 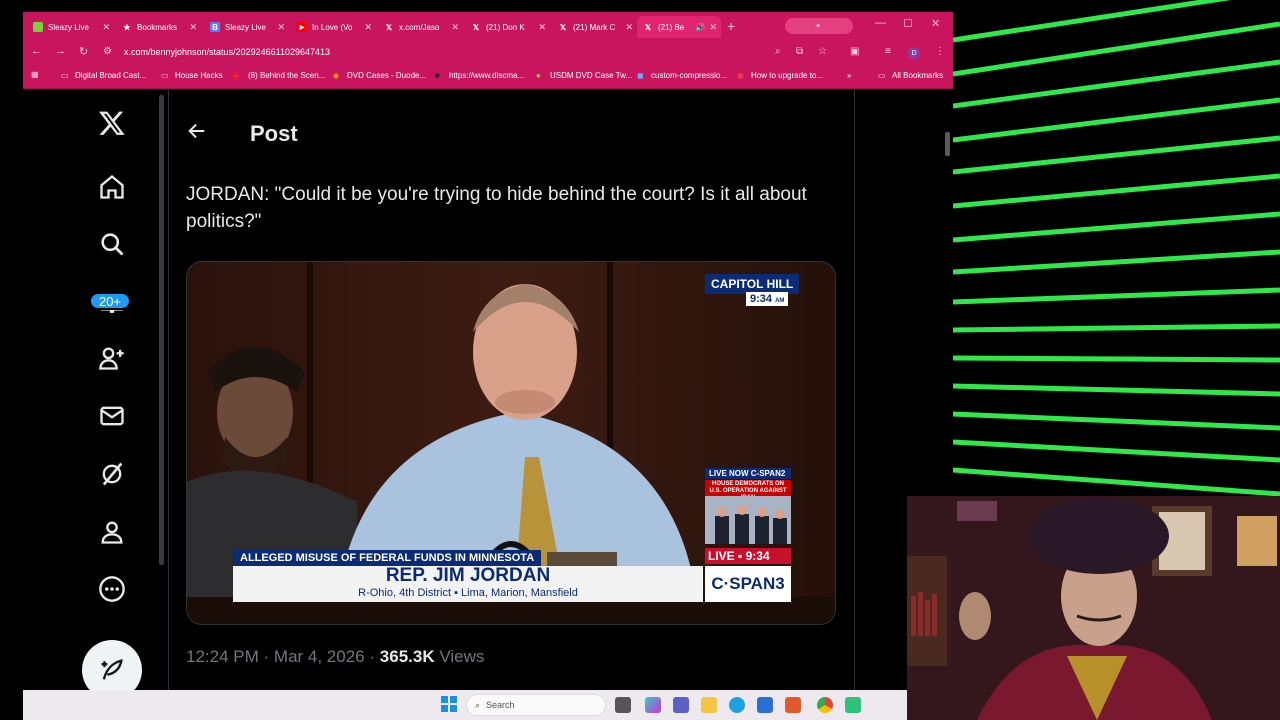 I want to click on discmakers-icon: ■, so click(x=437, y=75).